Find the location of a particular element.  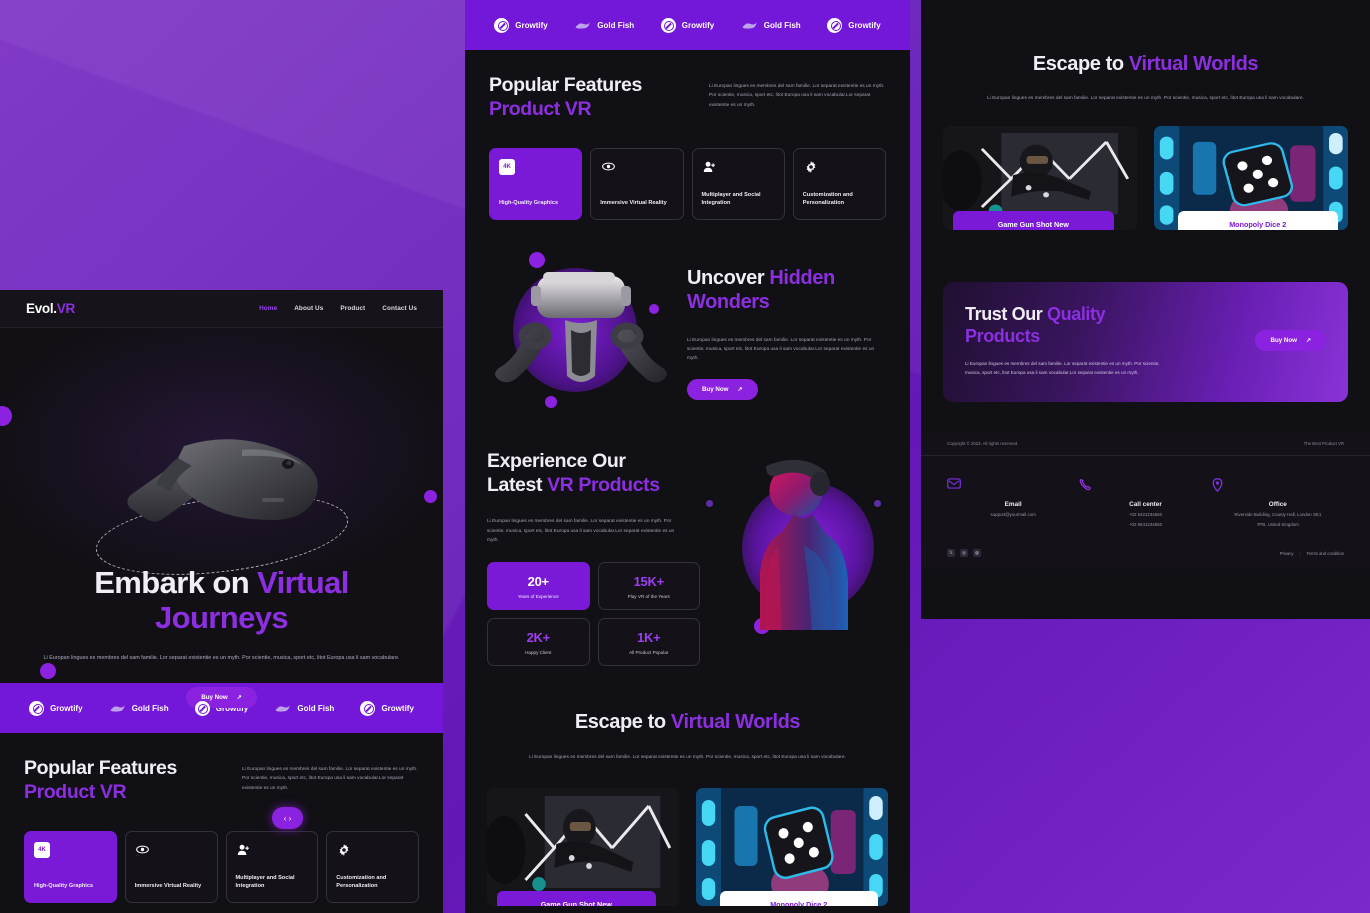

footer-column-email: Email support@yourmail.com is located at coordinates (1013, 503).